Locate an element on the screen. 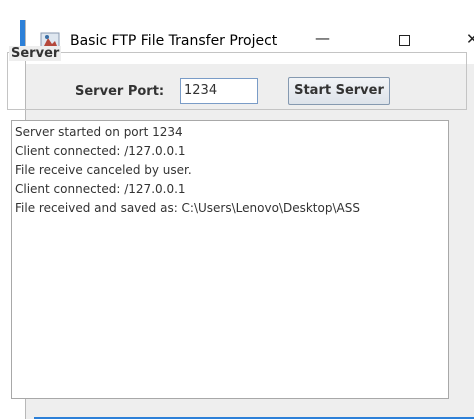 The image size is (474, 419). server-port-label: Server Port: is located at coordinates (120, 91).